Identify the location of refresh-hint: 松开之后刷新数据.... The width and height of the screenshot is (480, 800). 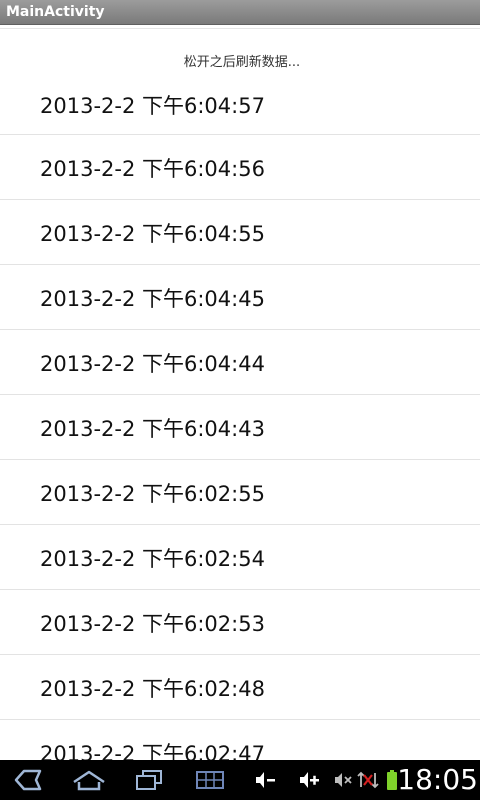
(242, 62).